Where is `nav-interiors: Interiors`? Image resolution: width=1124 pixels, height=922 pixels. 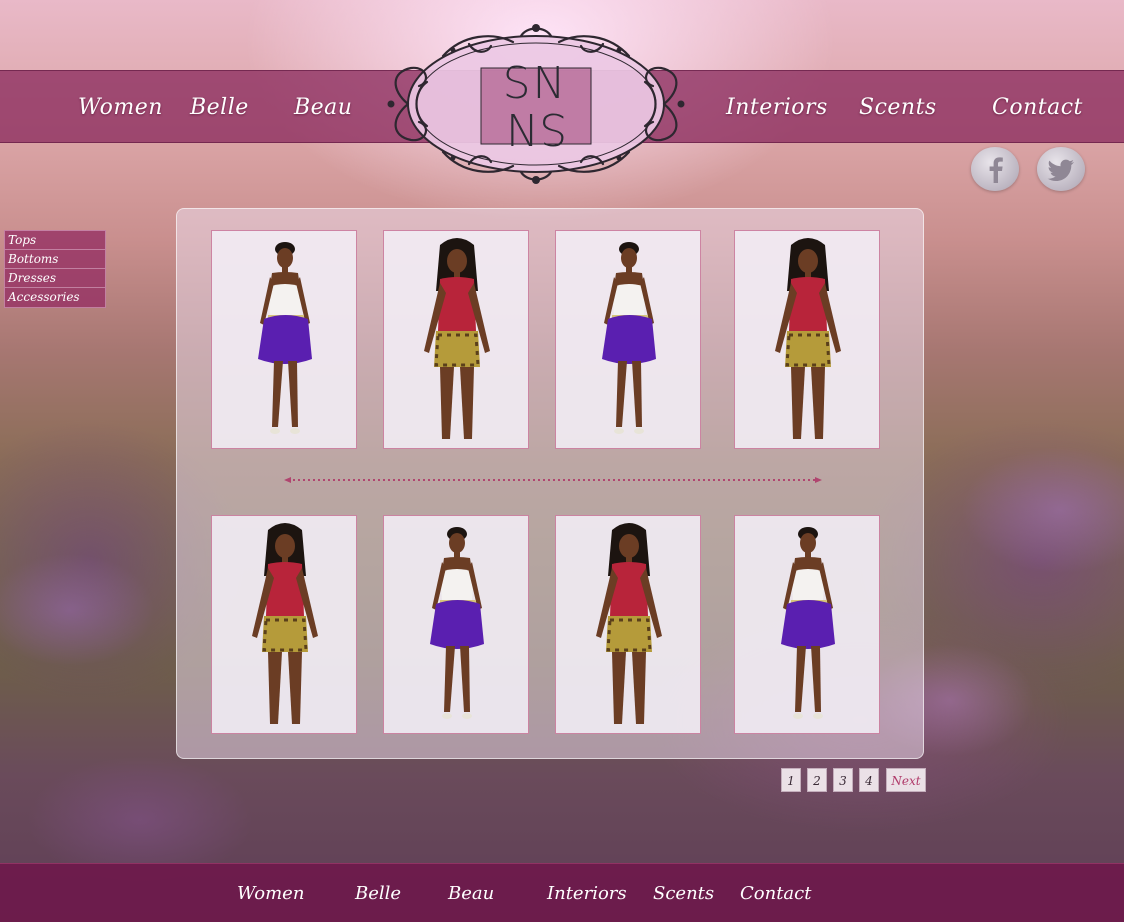 nav-interiors: Interiors is located at coordinates (777, 107).